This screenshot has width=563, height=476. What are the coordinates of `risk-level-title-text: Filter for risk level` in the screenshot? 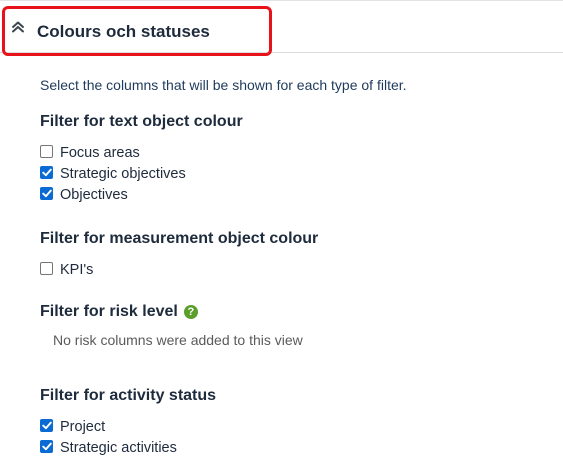 It's located at (109, 311).